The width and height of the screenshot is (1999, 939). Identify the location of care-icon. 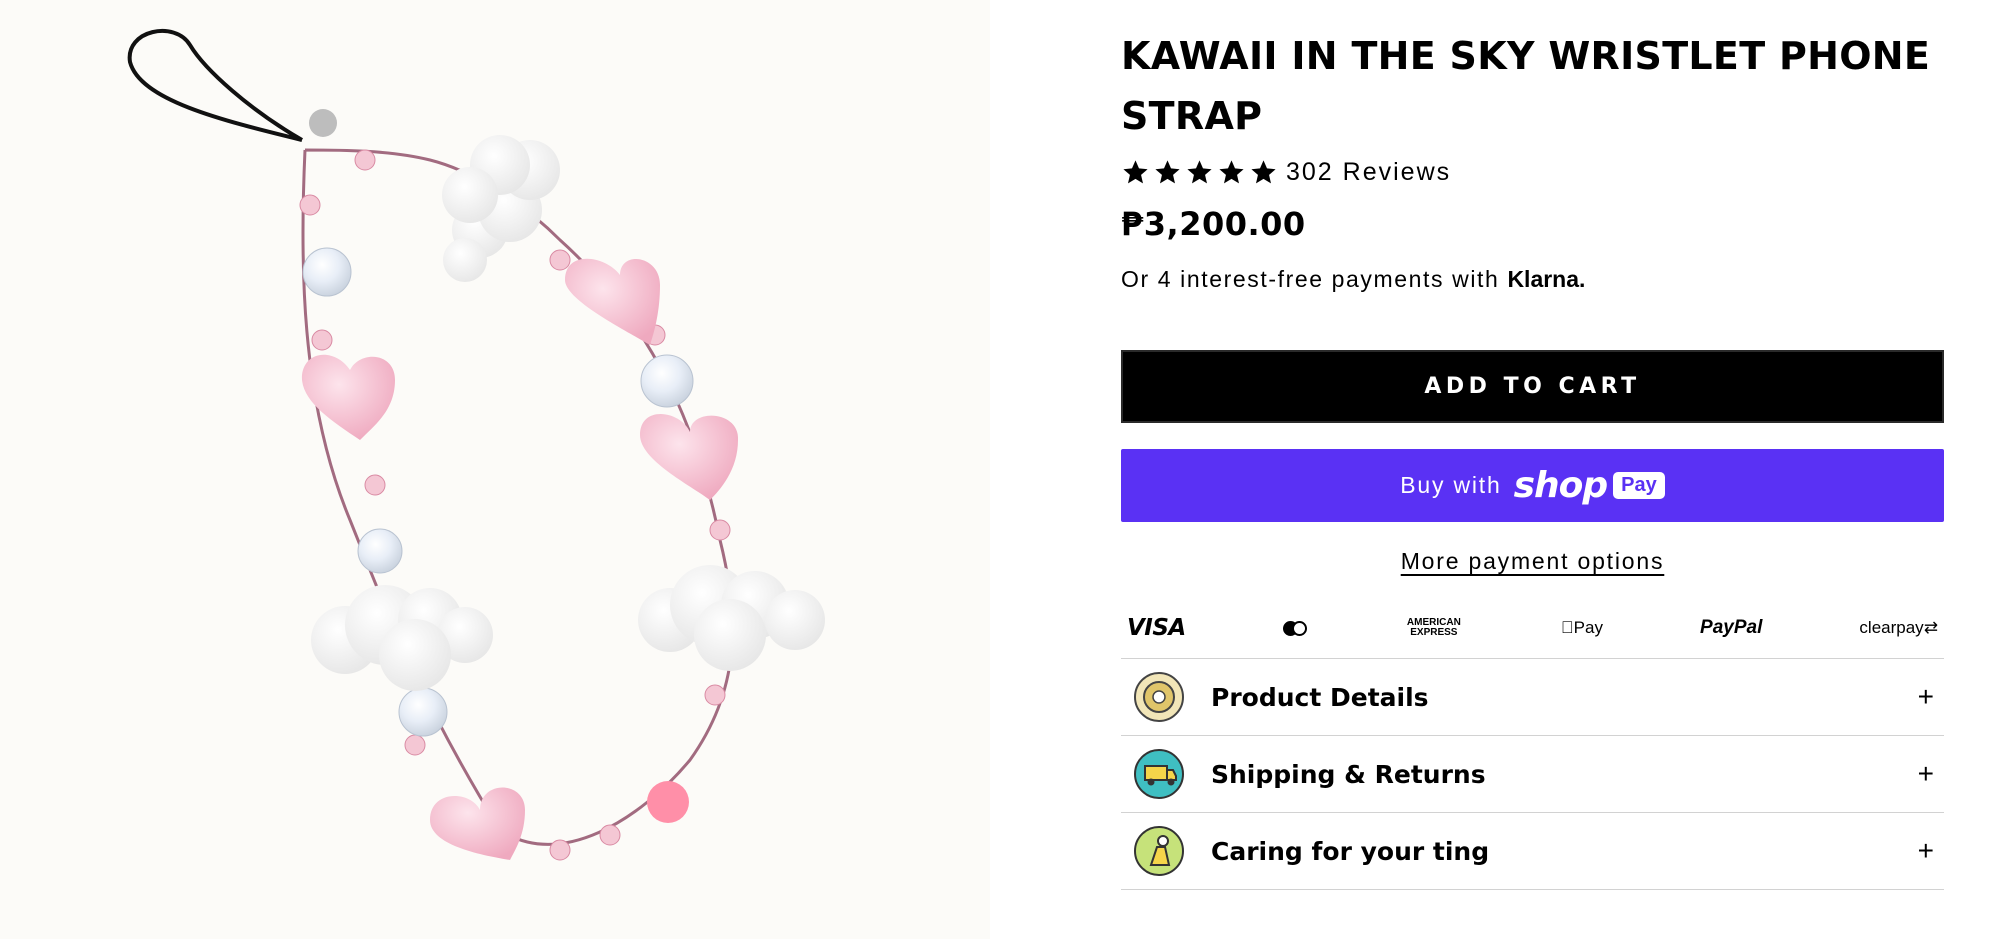
(1159, 851).